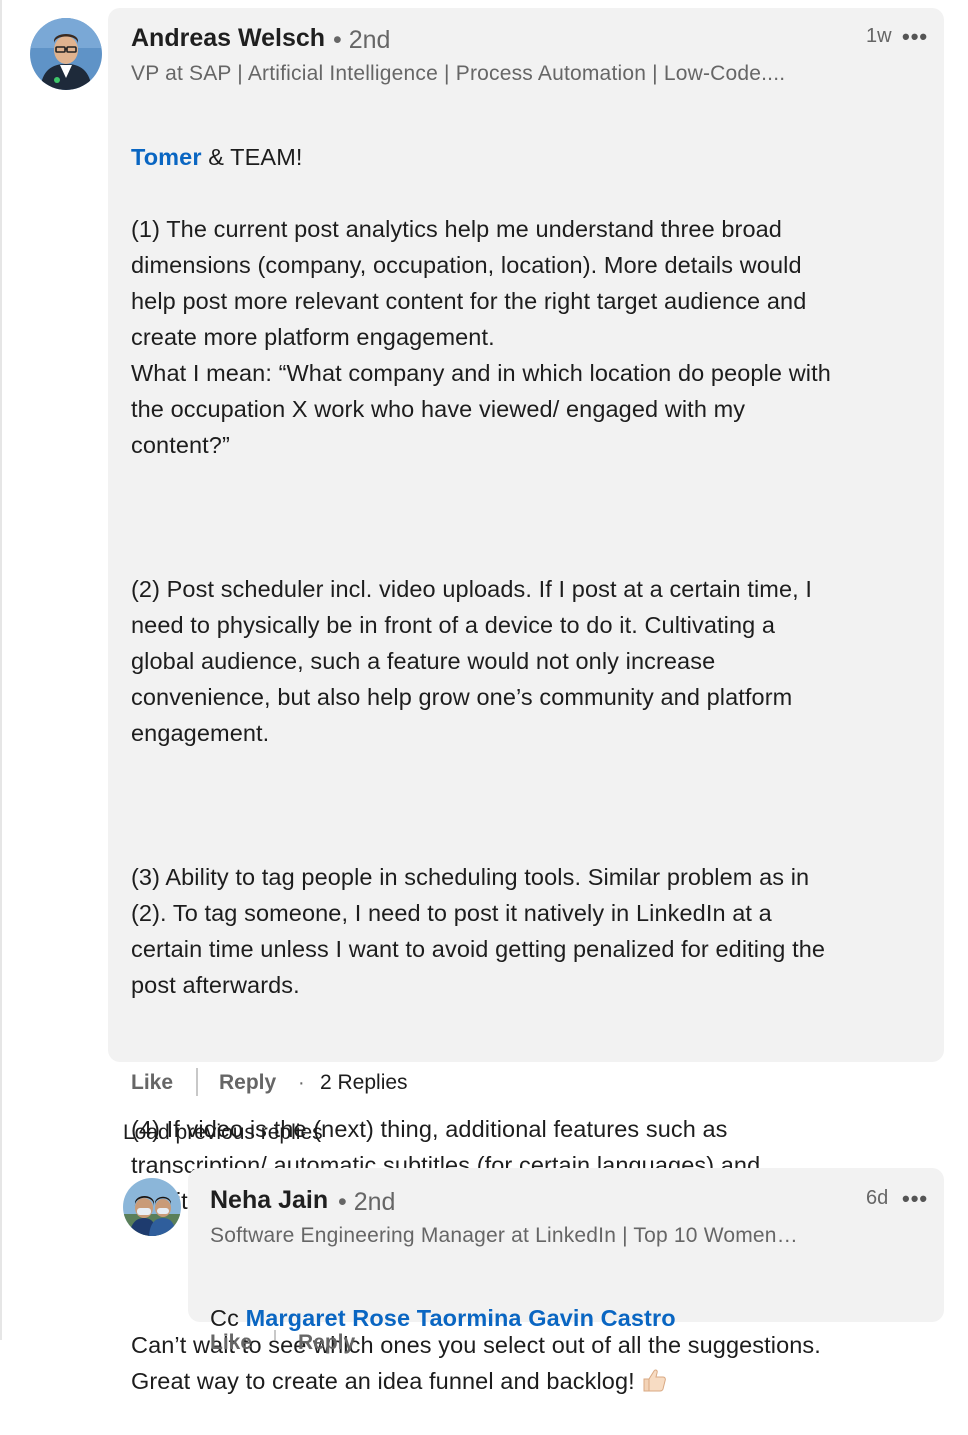 This screenshot has height=1435, width=968. What do you see at coordinates (654, 1379) in the screenshot?
I see `thumbs-up-icon` at bounding box center [654, 1379].